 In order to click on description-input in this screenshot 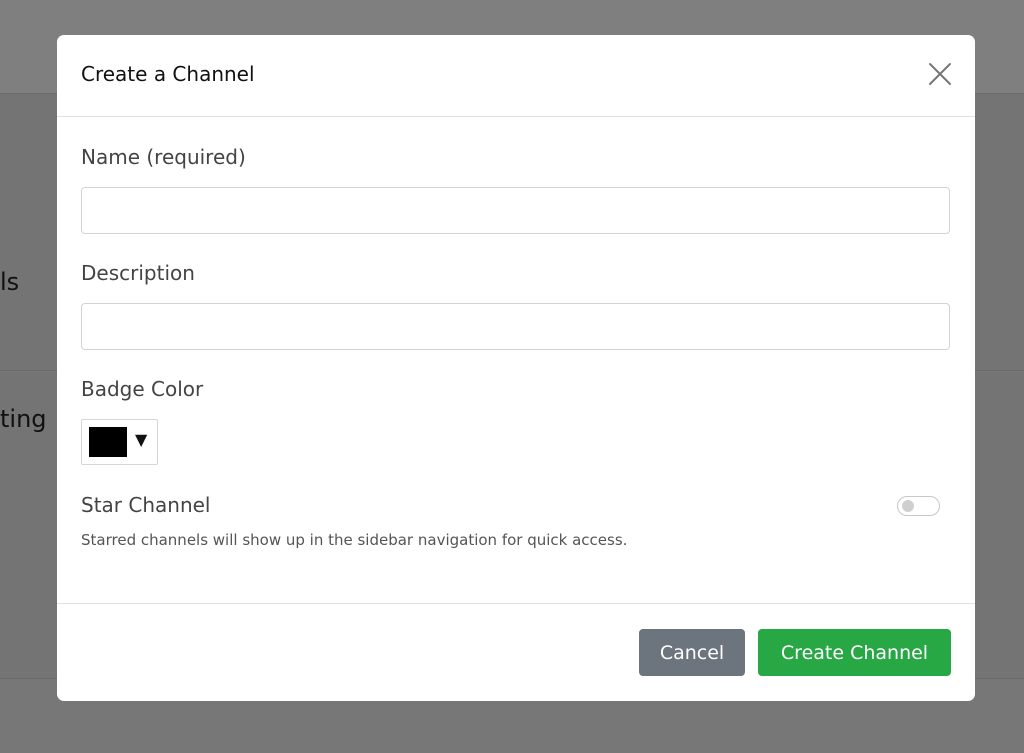, I will do `click(515, 326)`.